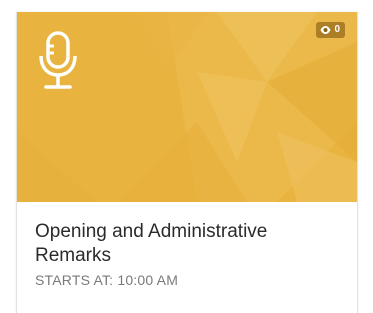  Describe the element at coordinates (58, 60) in the screenshot. I see `microphone-icon` at that location.